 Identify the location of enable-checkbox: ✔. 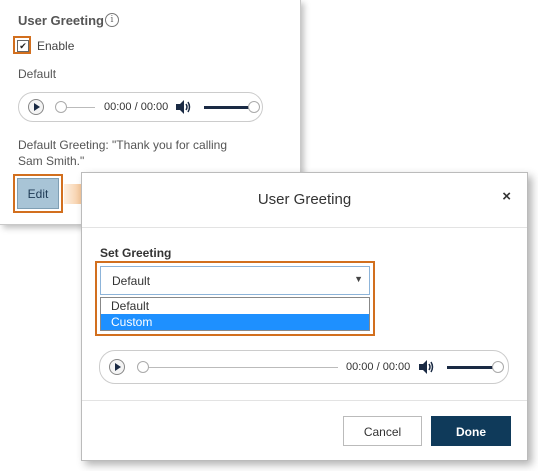
(23, 46).